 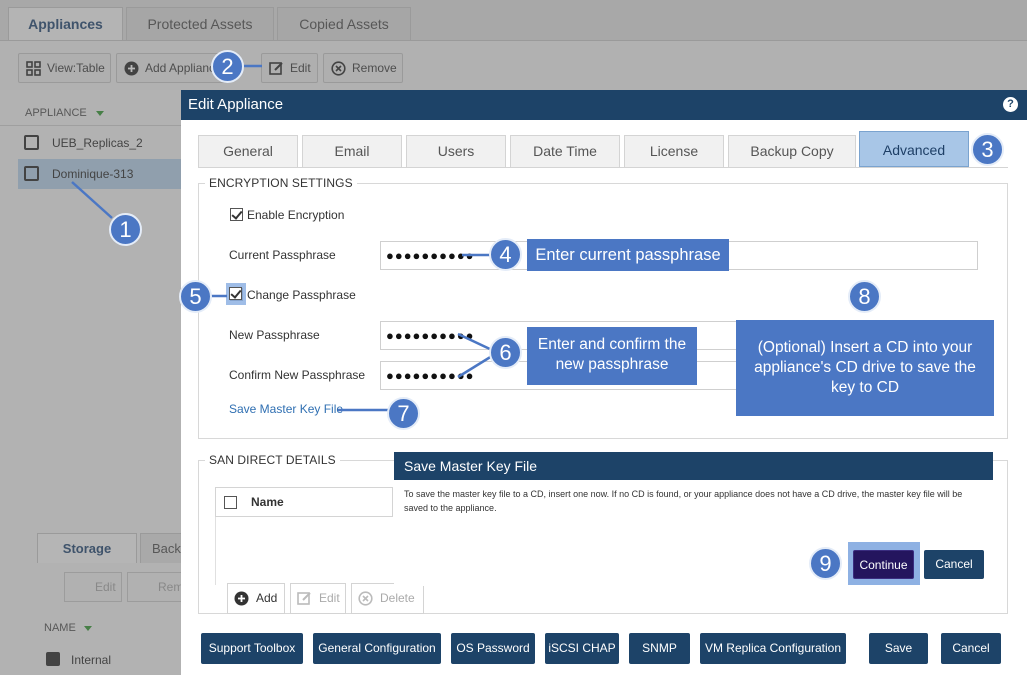 What do you see at coordinates (864, 296) in the screenshot?
I see `step-8-marker: 8` at bounding box center [864, 296].